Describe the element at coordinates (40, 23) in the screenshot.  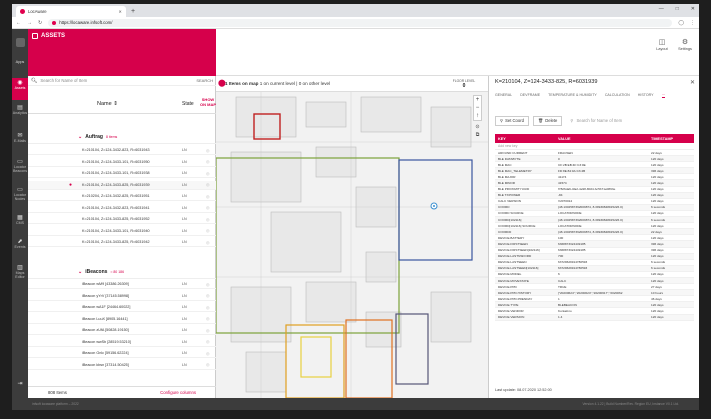
I see `reload-icon: ↻` at that location.